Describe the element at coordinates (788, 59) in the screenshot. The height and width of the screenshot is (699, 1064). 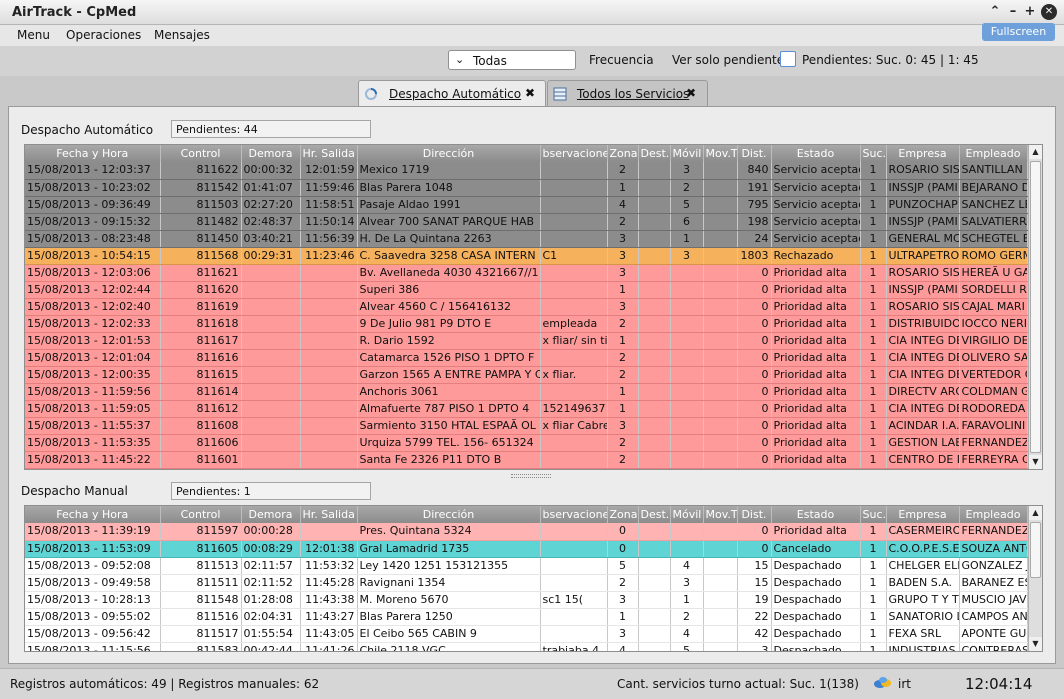
I see `ver-solo-pendientes-checkbox` at that location.